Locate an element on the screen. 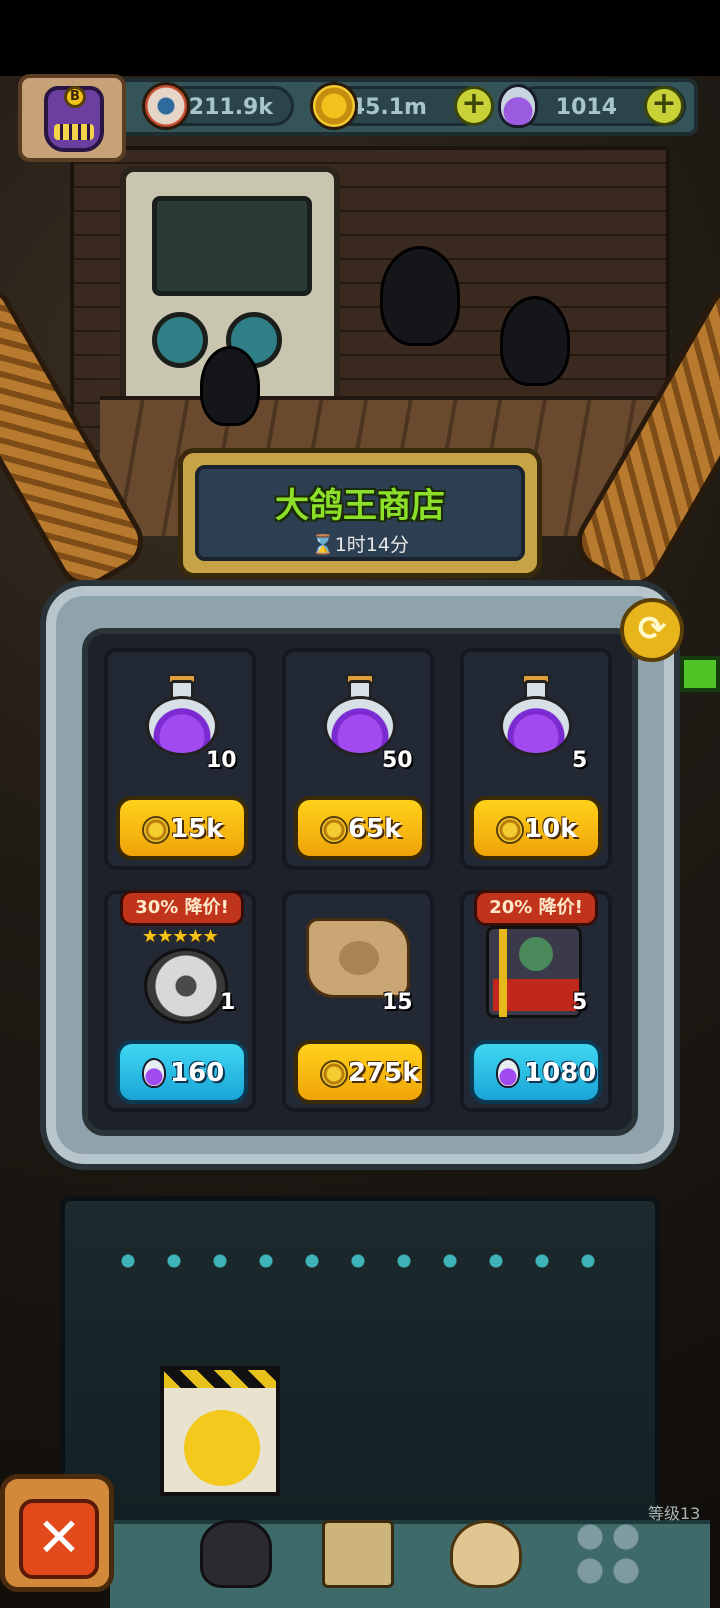 This screenshot has width=720, height=1608. avatar-badge: B is located at coordinates (75, 97).